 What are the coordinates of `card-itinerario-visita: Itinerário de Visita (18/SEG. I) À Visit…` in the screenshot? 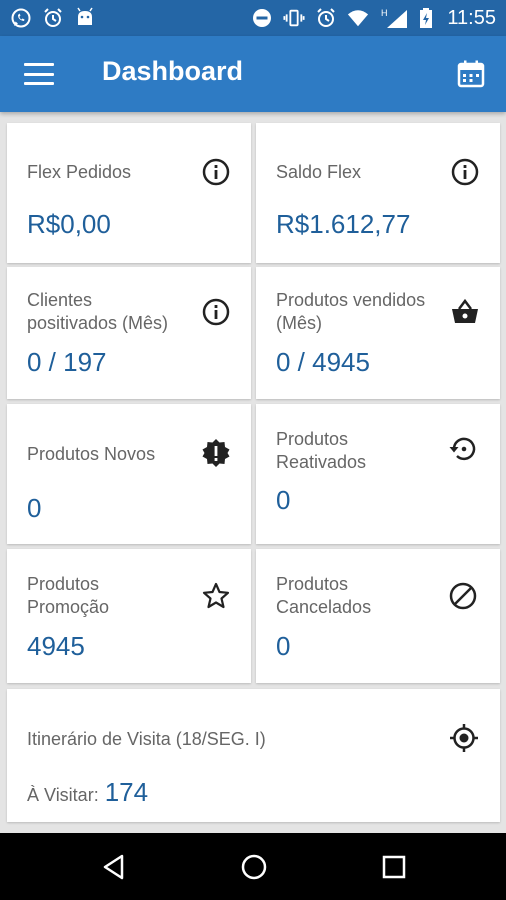 It's located at (253, 755).